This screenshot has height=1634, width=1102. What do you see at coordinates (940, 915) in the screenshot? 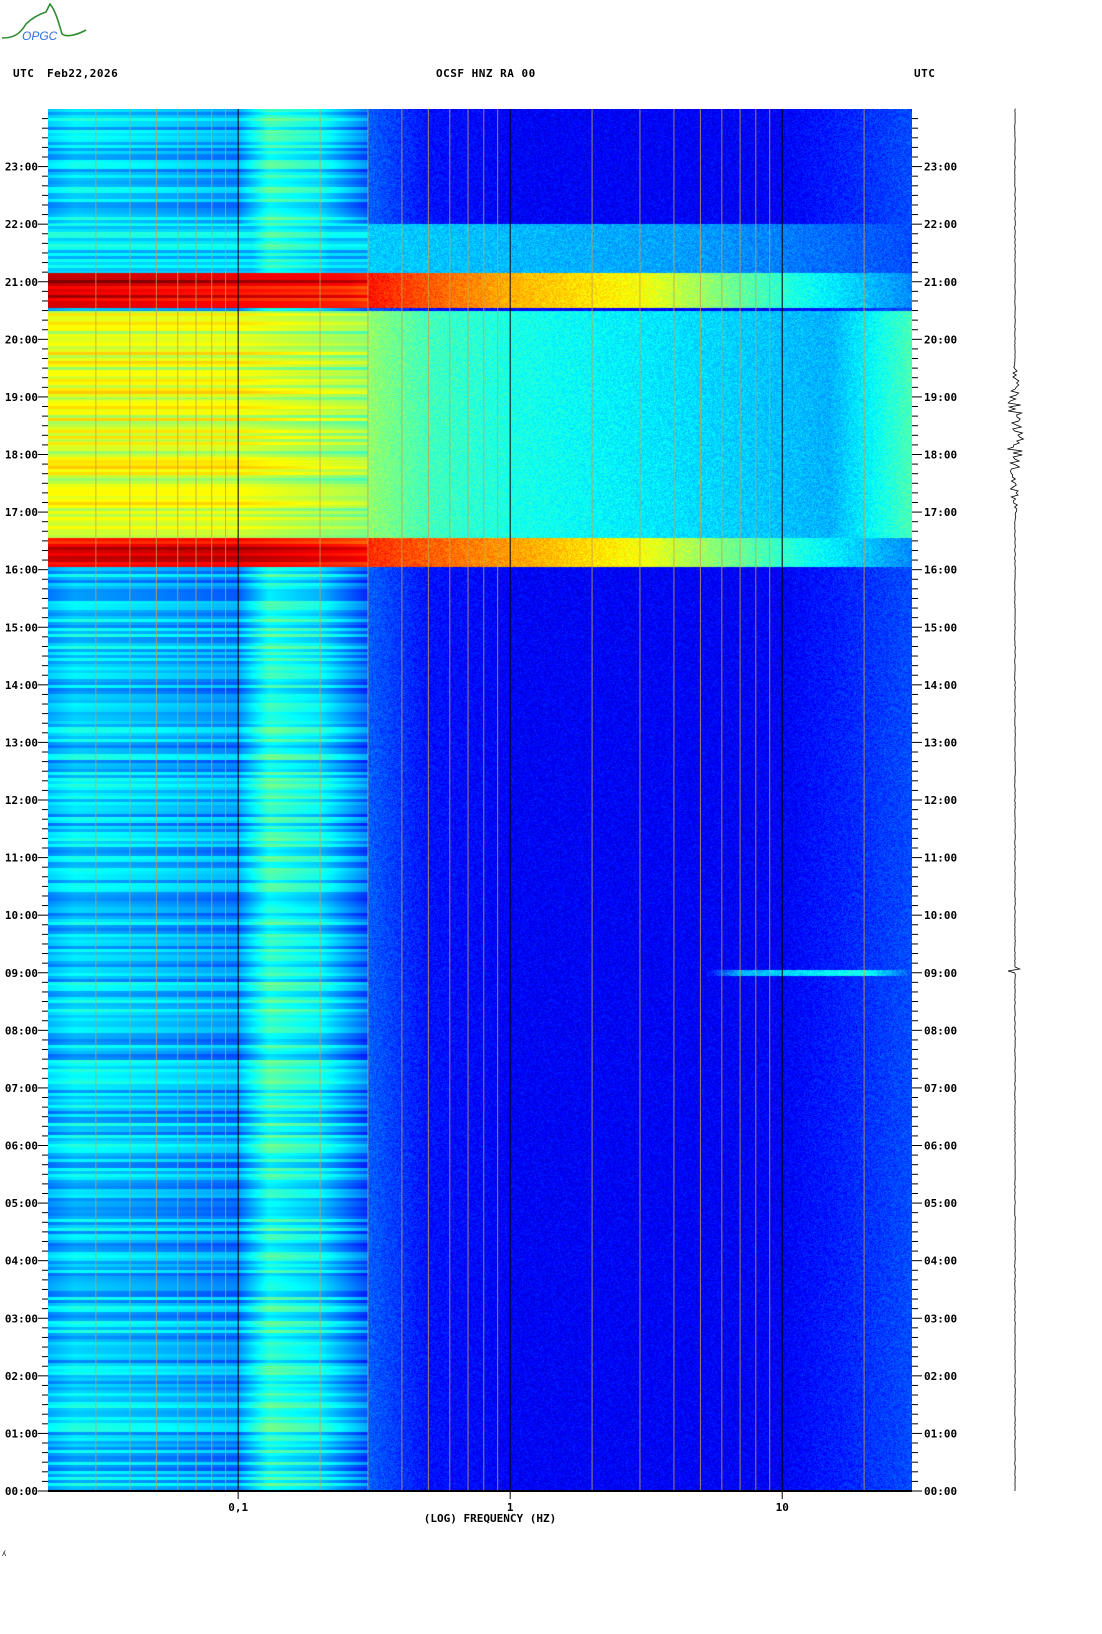
I see `y-tick-label-right: 10:00` at bounding box center [940, 915].